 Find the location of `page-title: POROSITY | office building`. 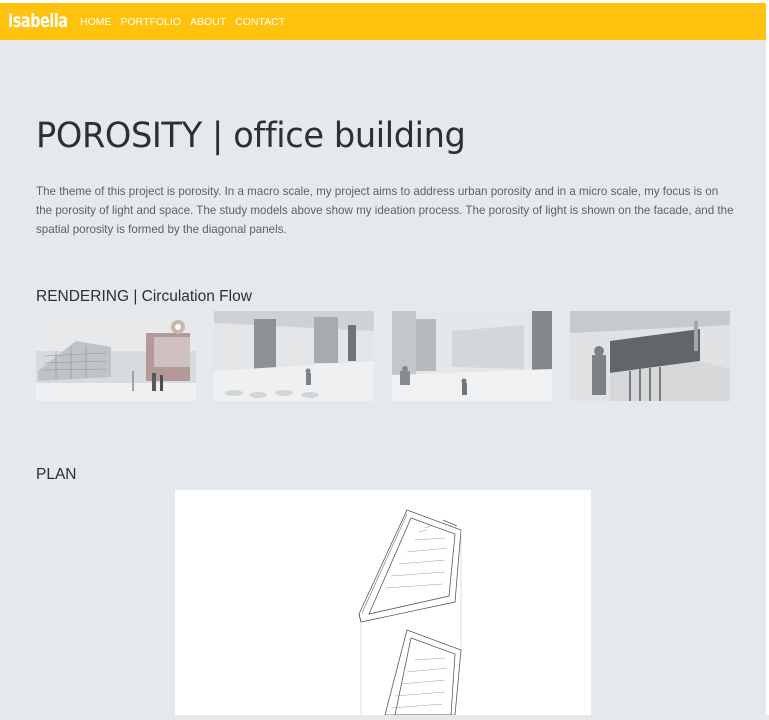

page-title: POROSITY | office building is located at coordinates (251, 136).